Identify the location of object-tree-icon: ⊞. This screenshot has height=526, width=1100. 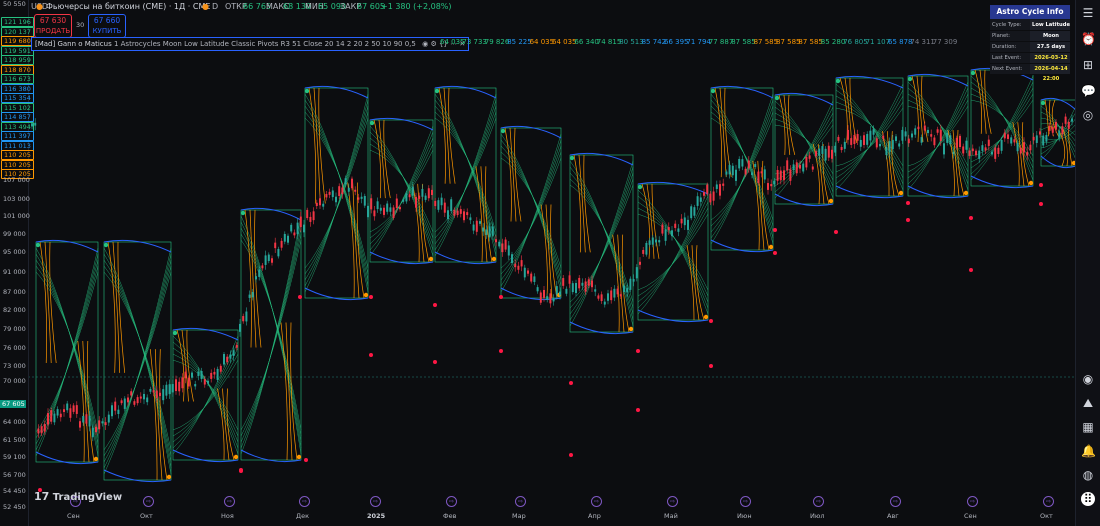
(1088, 65).